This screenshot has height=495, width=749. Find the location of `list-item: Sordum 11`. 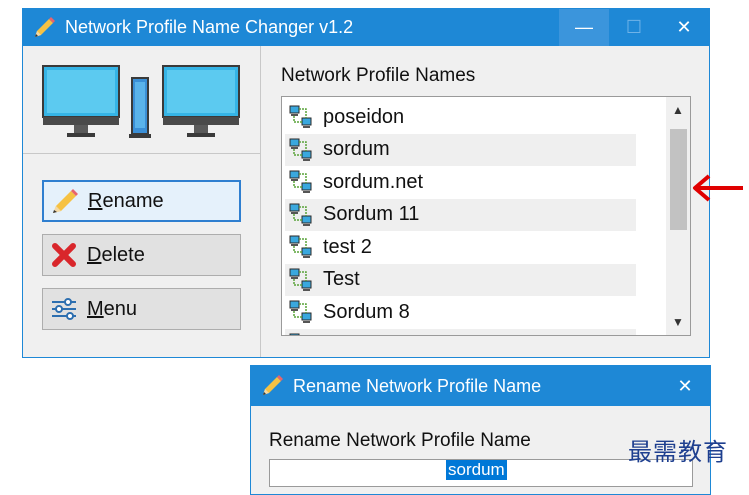

list-item: Sordum 11 is located at coordinates (460, 214).